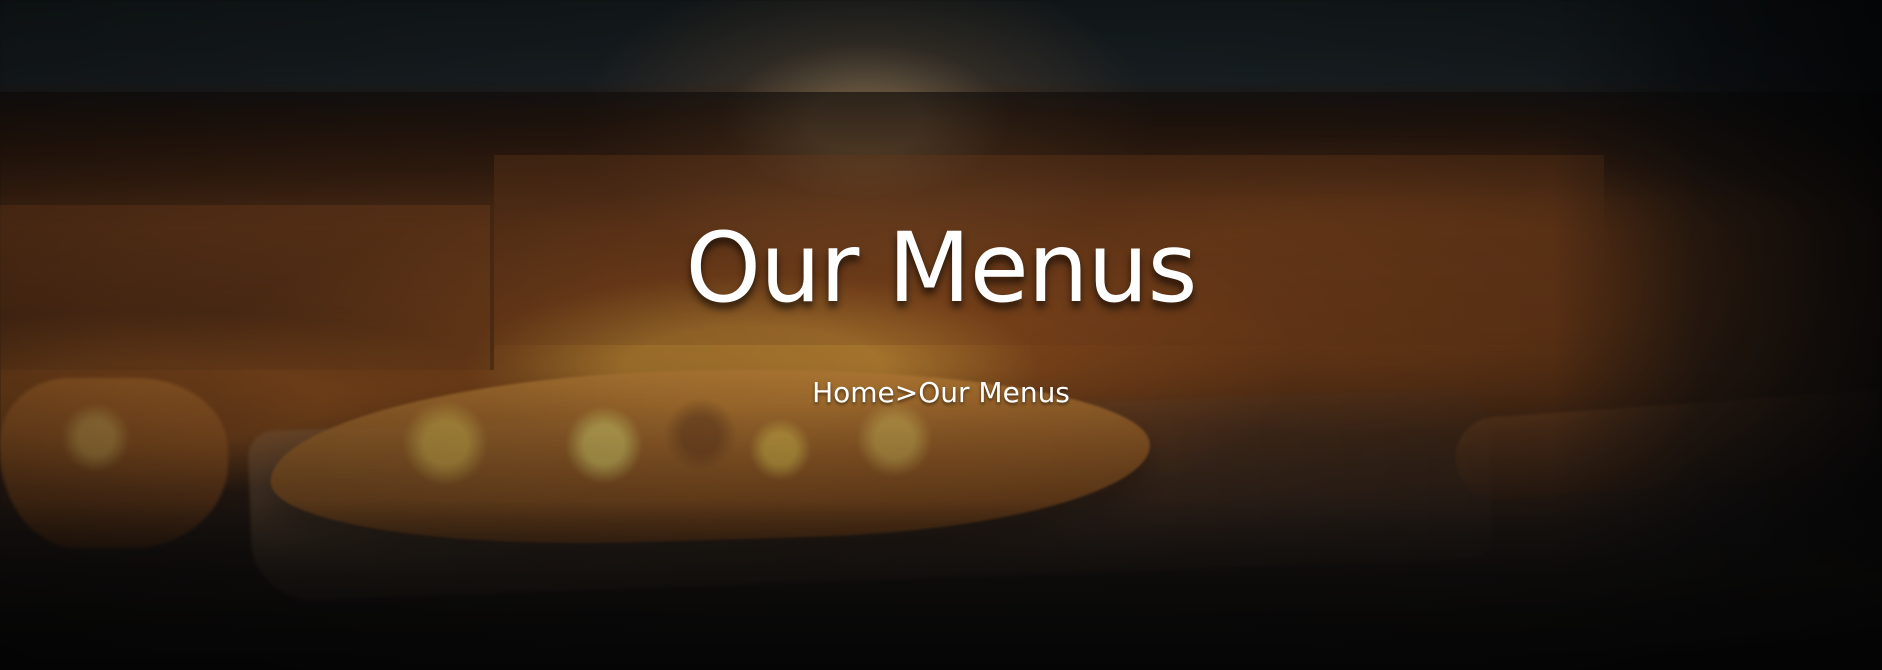  What do you see at coordinates (994, 392) in the screenshot?
I see `breadcrumb-current-page: Our Menus` at bounding box center [994, 392].